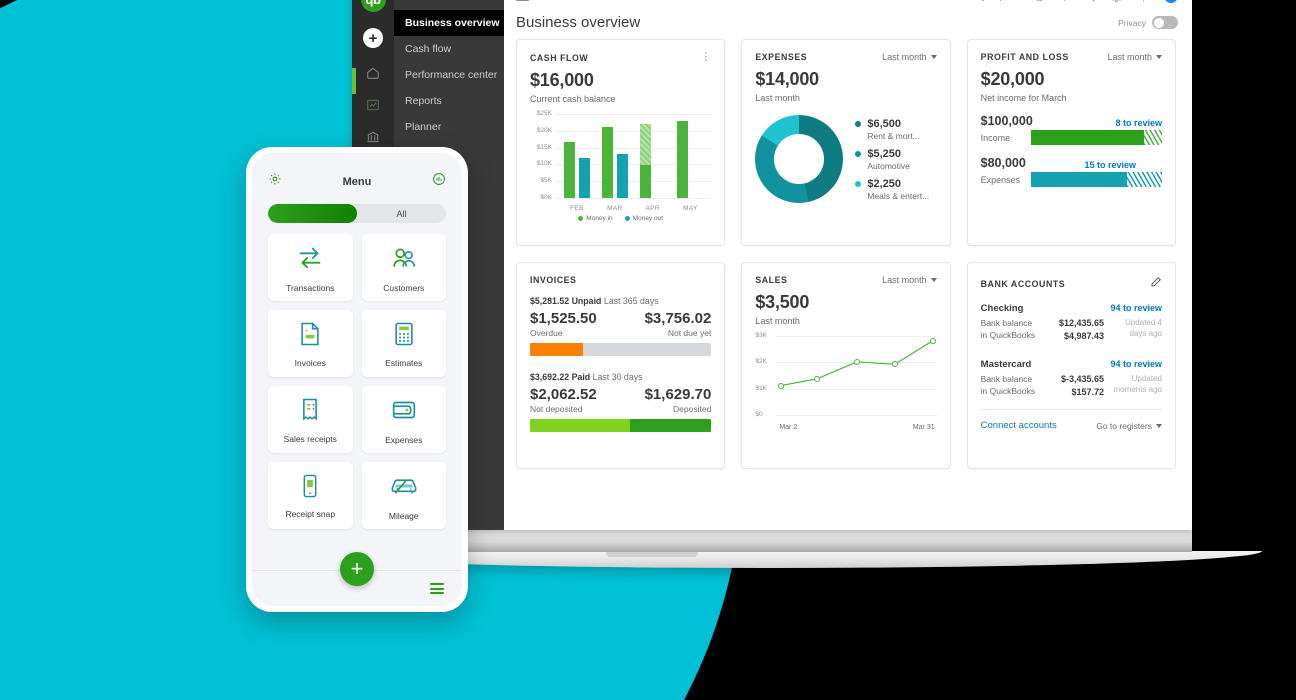 The image size is (1296, 700). Describe the element at coordinates (1006, 323) in the screenshot. I see `bank-balance-label: Bank balance` at that location.